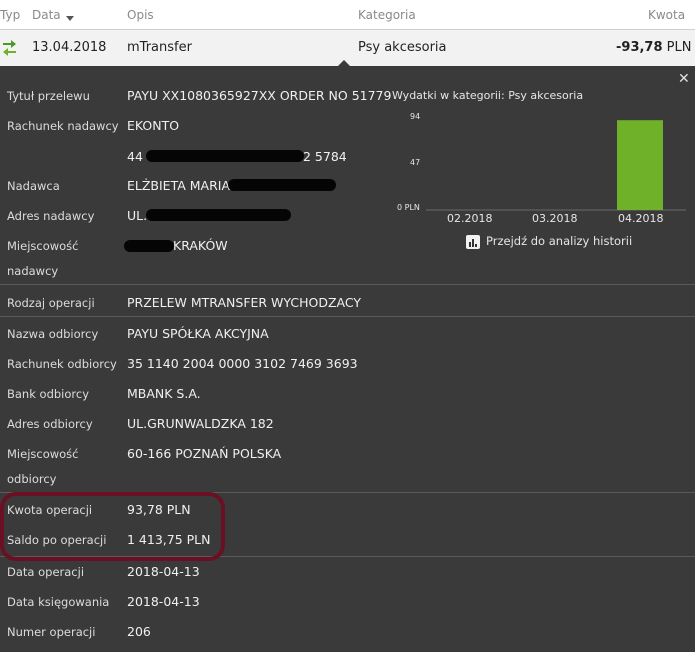 Image resolution: width=695 pixels, height=652 pixels. What do you see at coordinates (159, 47) in the screenshot?
I see `transaction-description: mTransfer` at bounding box center [159, 47].